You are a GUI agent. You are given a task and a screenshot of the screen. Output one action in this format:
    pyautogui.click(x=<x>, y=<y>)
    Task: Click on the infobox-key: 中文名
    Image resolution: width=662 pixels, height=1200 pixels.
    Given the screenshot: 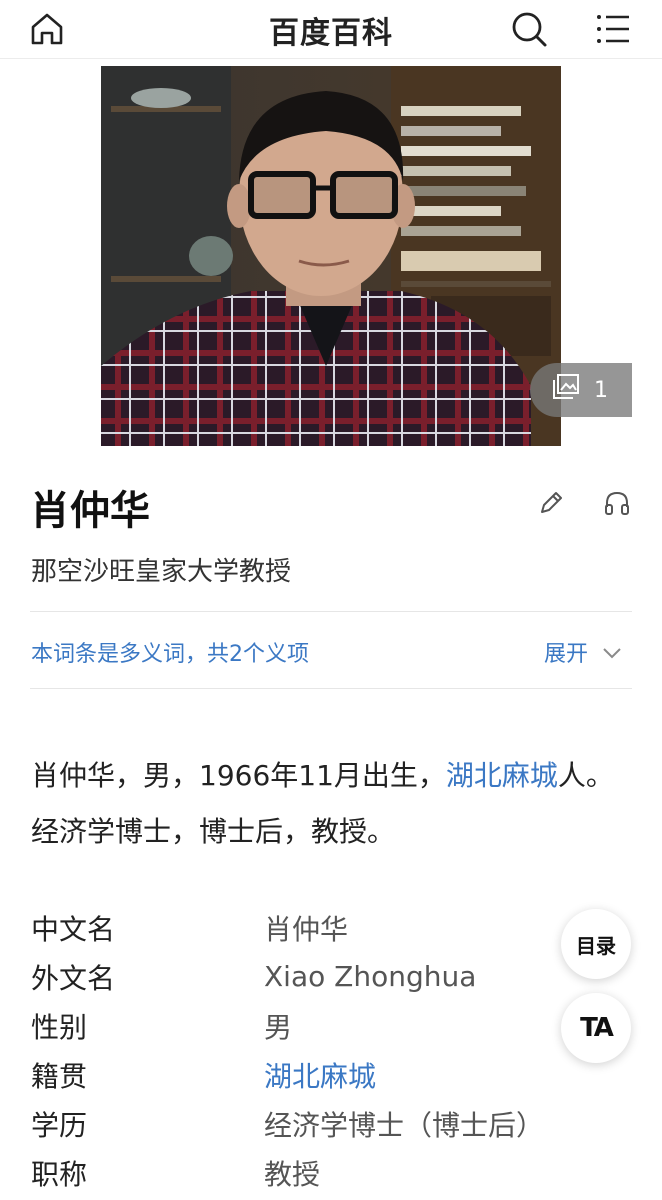 What is the action you would take?
    pyautogui.click(x=73, y=929)
    